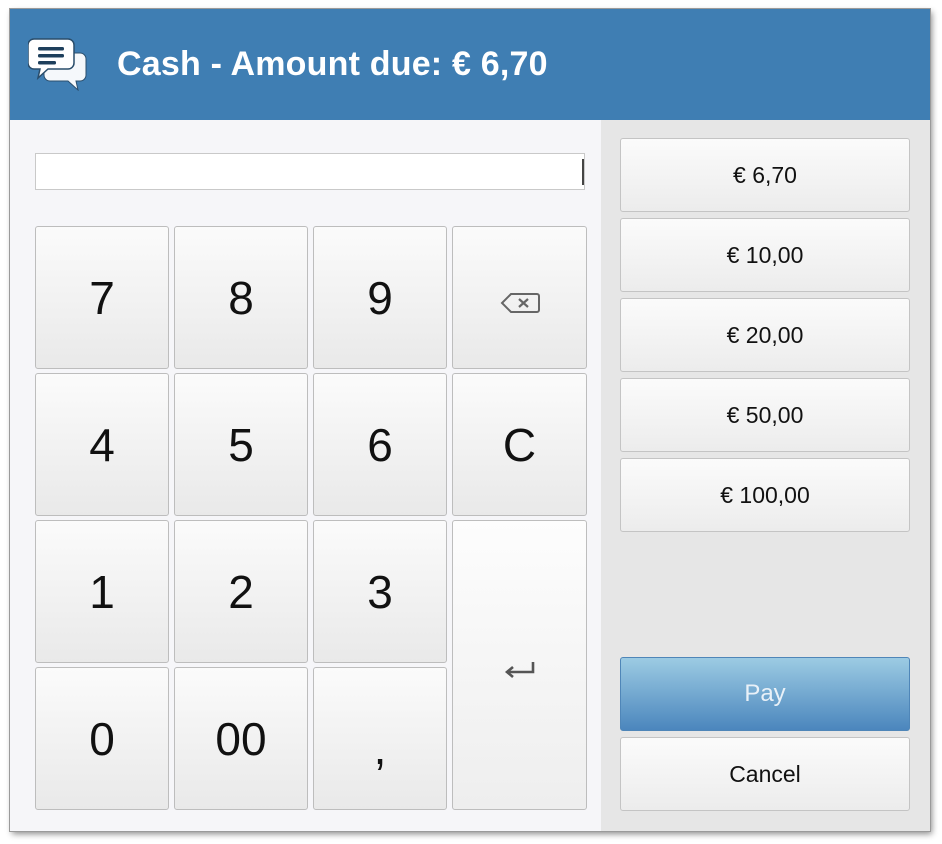 This screenshot has width=942, height=844. Describe the element at coordinates (58, 63) in the screenshot. I see `chat-bubbles-icon` at that location.